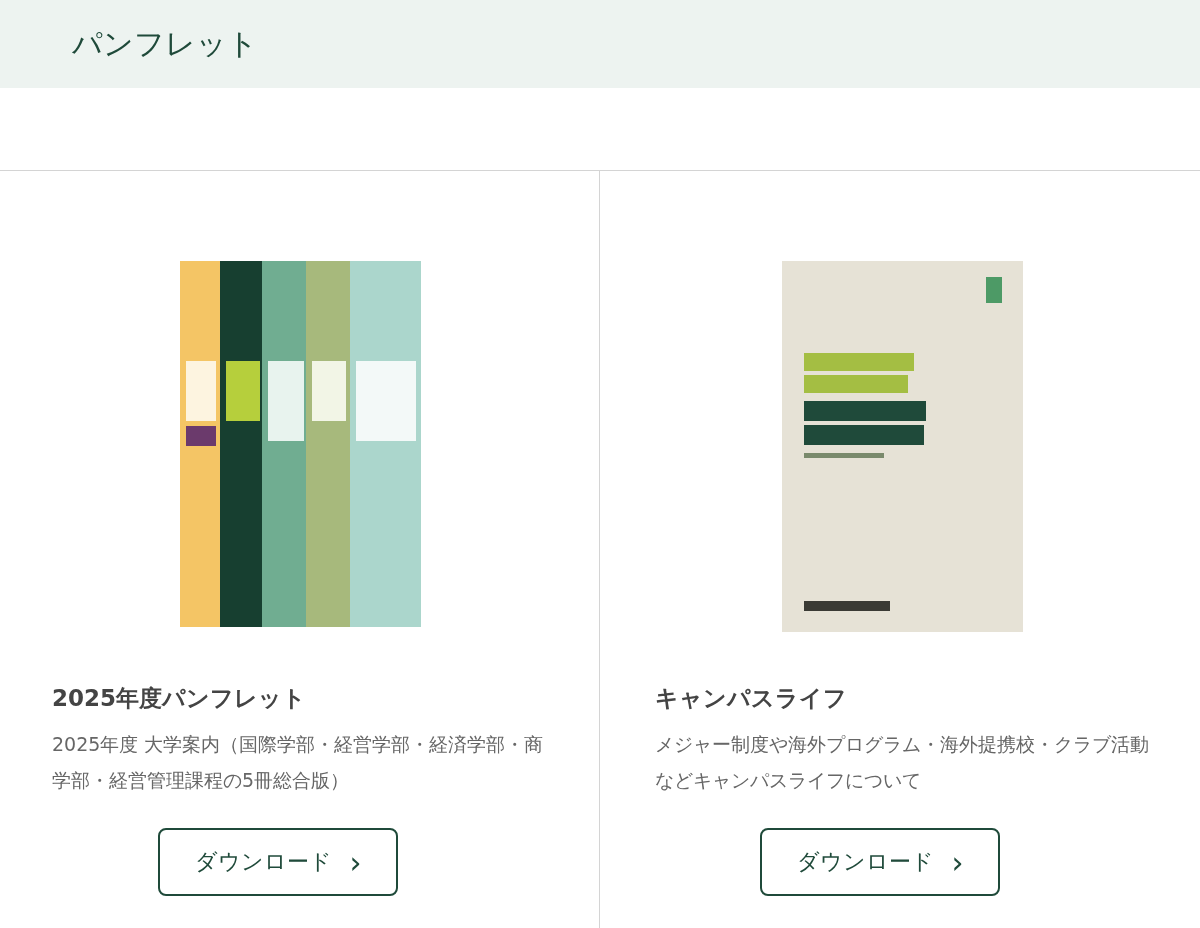 This screenshot has height=928, width=1200. What do you see at coordinates (751, 698) in the screenshot?
I see `pamphlet-title: キャンパスライフ` at bounding box center [751, 698].